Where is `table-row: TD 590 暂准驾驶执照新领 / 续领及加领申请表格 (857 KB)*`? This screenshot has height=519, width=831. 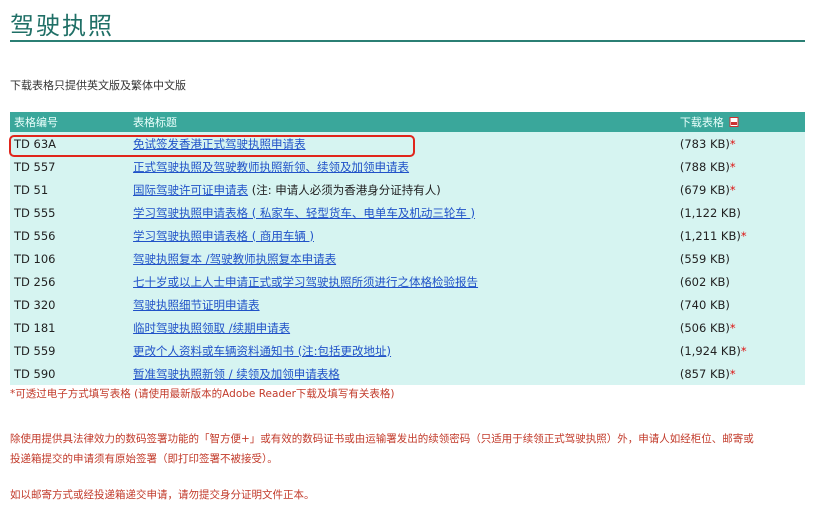 table-row: TD 590 暂准驾驶执照新领 / 续领及加领申请表格 (857 KB)* is located at coordinates (407, 373).